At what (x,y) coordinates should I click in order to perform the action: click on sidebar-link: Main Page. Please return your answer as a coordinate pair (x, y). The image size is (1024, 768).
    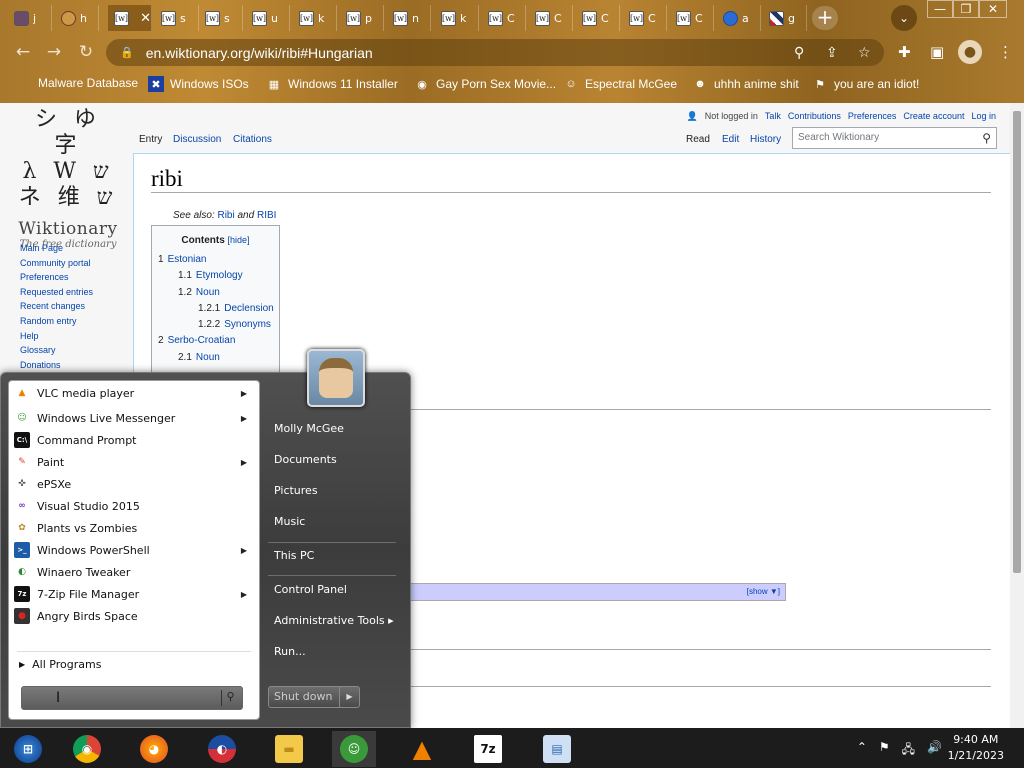
    Looking at the image, I should click on (56, 250).